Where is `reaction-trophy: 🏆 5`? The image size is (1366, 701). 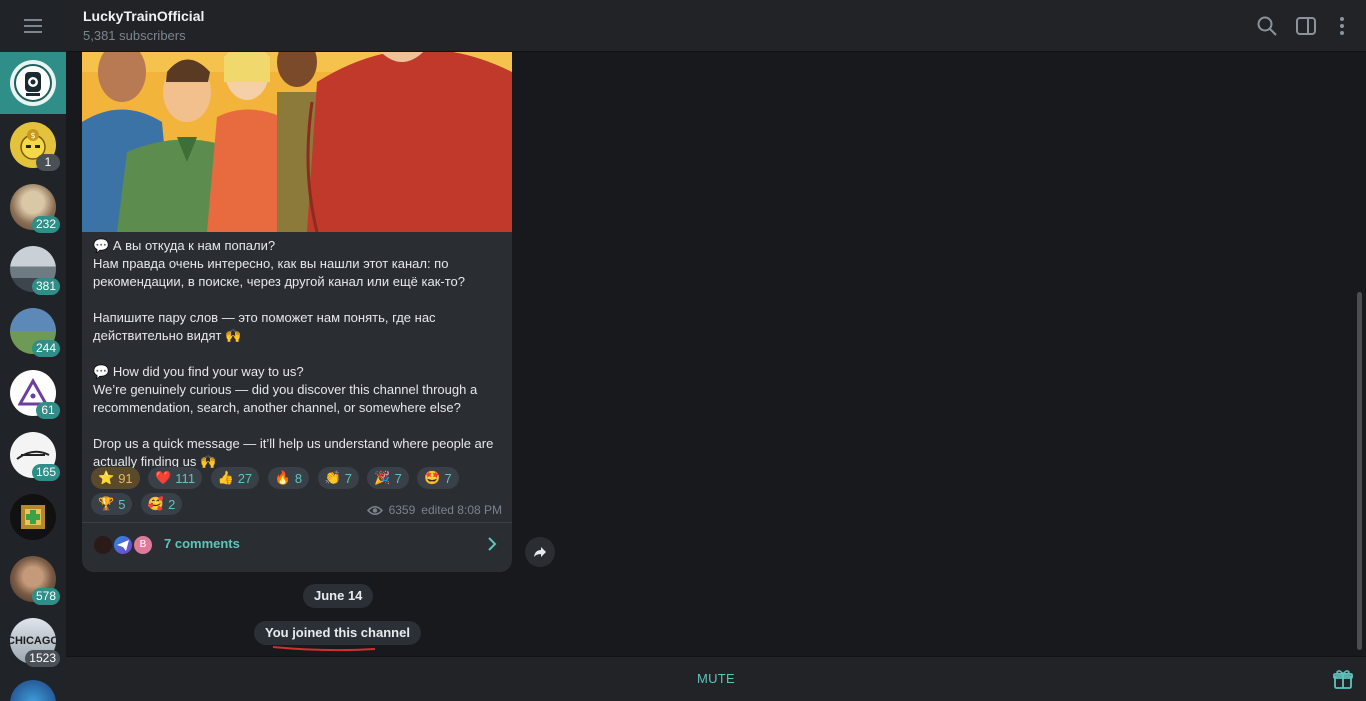
reaction-trophy: 🏆 5 is located at coordinates (112, 504).